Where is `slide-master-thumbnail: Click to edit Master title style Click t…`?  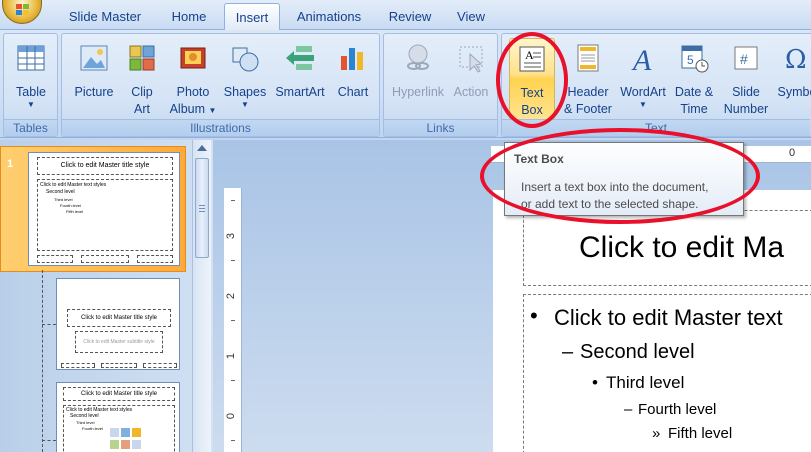 slide-master-thumbnail: Click to edit Master title style Click t… is located at coordinates (104, 209).